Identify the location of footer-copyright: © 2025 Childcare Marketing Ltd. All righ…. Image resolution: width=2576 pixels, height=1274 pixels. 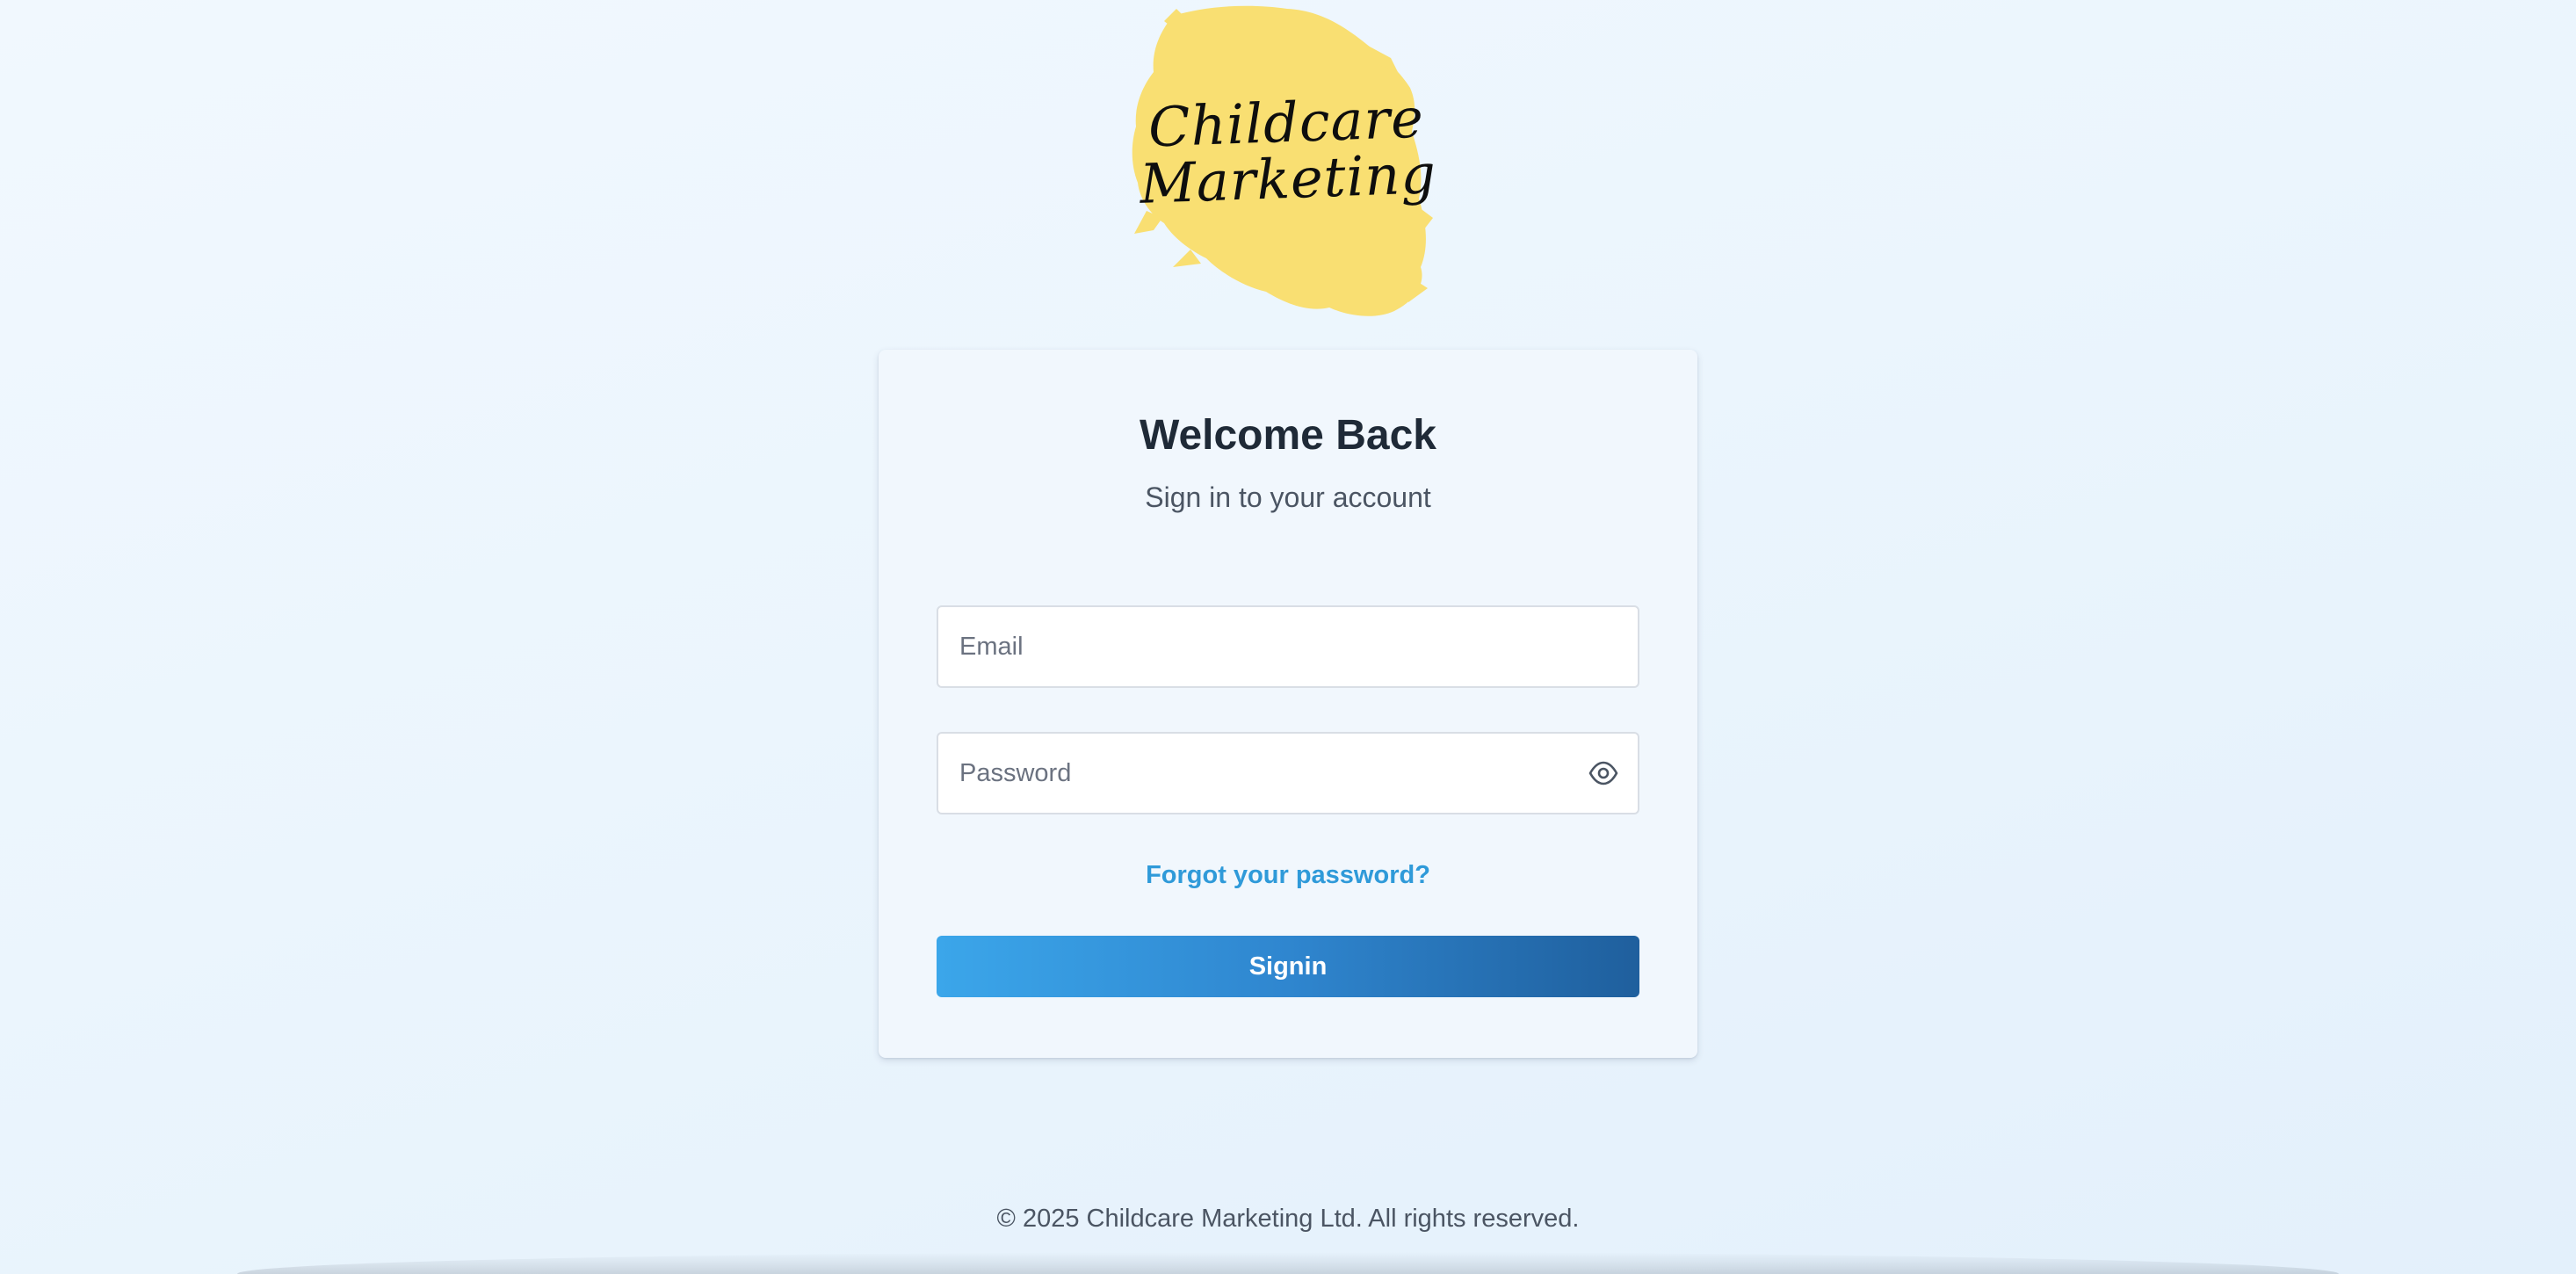
(1288, 1219).